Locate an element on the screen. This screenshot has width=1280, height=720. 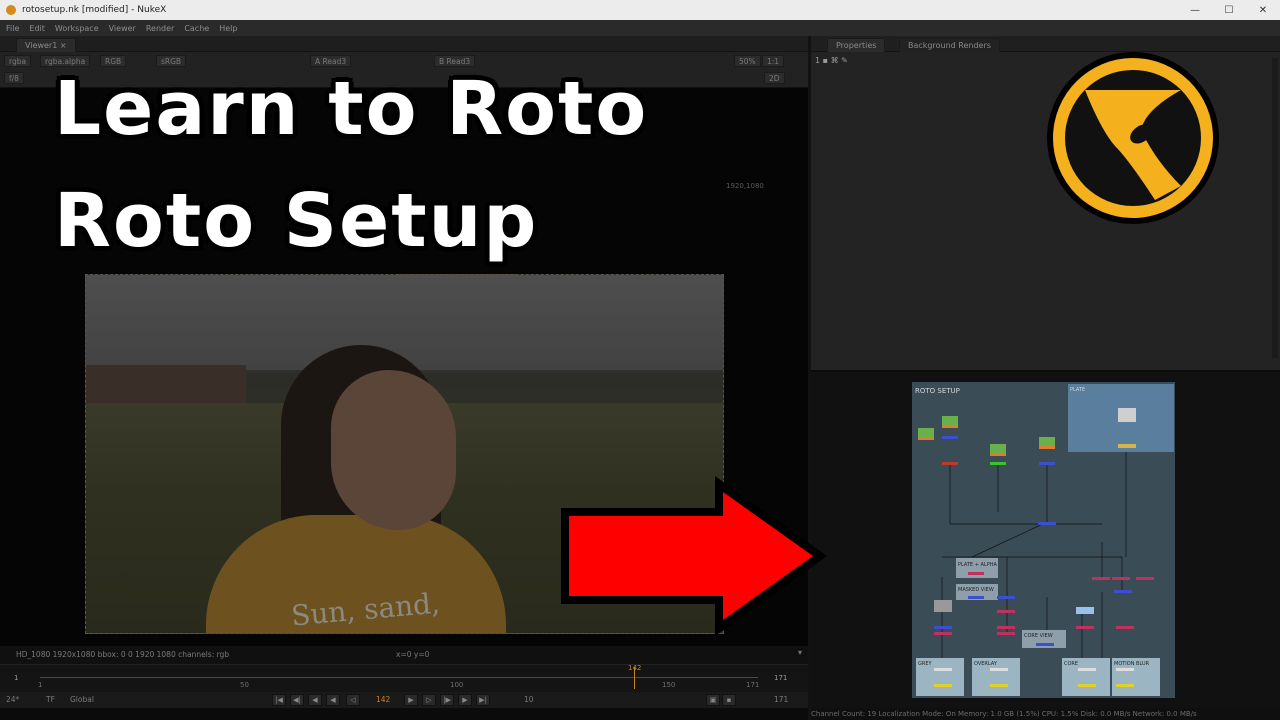
backdrop-roto-setup: ROTO SETUP is located at coordinates (937, 391).